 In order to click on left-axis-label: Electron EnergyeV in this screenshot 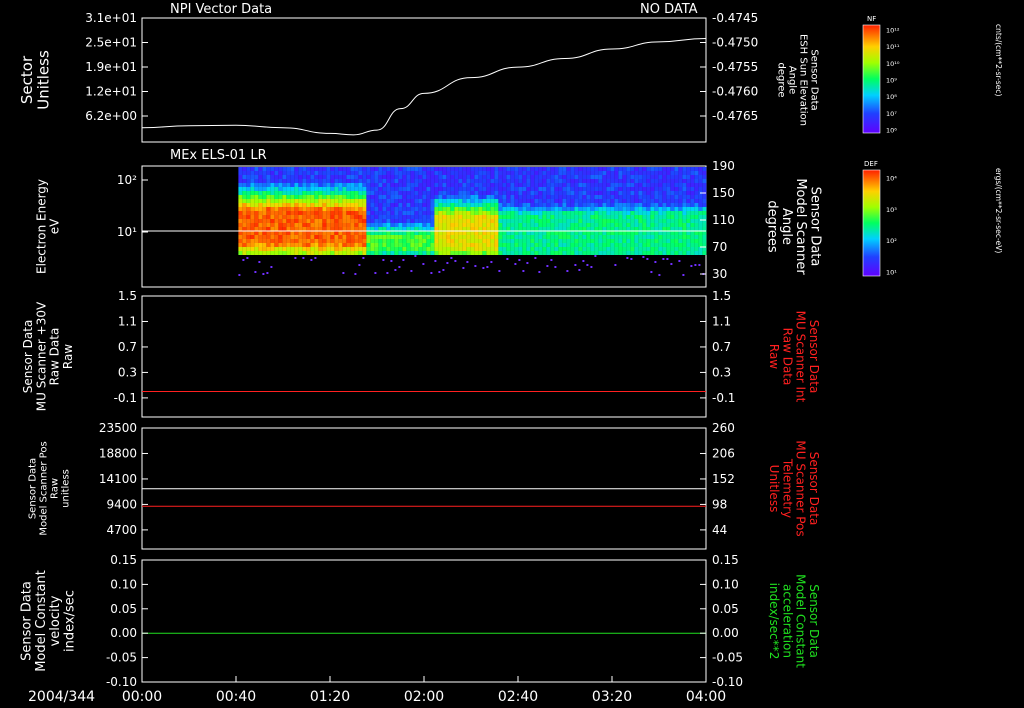, I will do `click(47, 226)`.